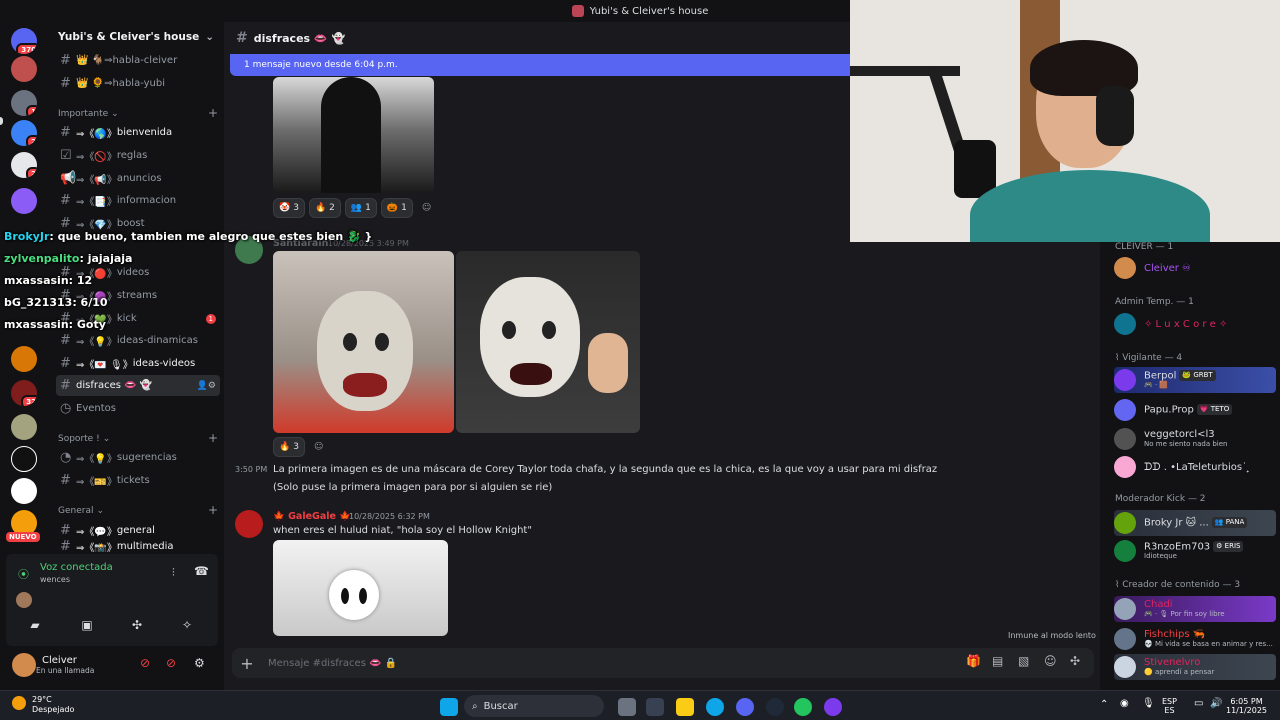  I want to click on attach-plus-icon: +, so click(247, 663).